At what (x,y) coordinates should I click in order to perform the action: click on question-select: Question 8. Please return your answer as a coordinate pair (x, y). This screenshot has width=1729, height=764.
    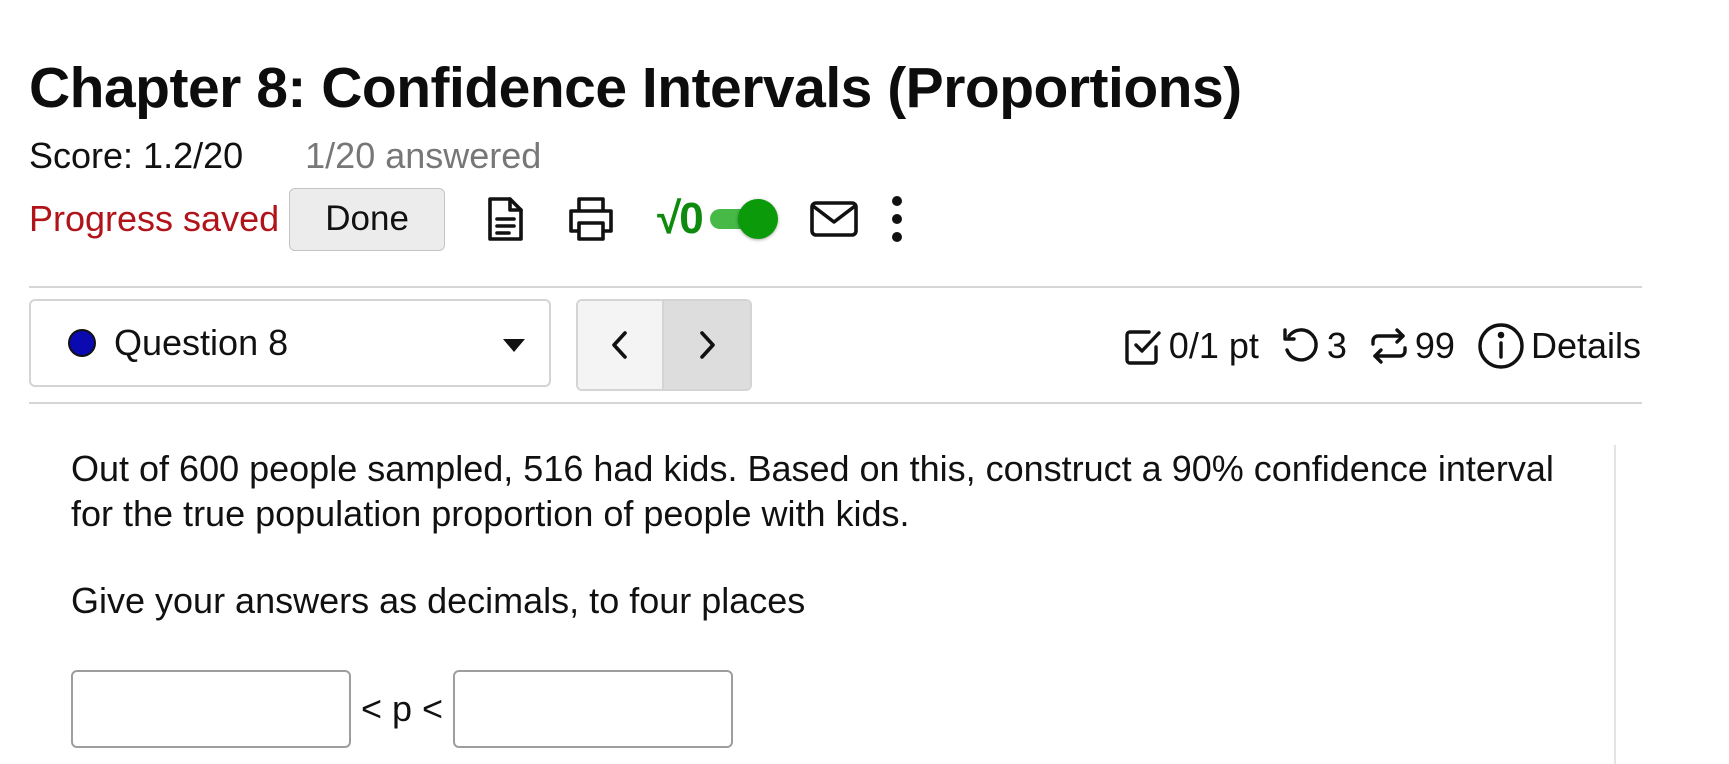
    Looking at the image, I should click on (290, 343).